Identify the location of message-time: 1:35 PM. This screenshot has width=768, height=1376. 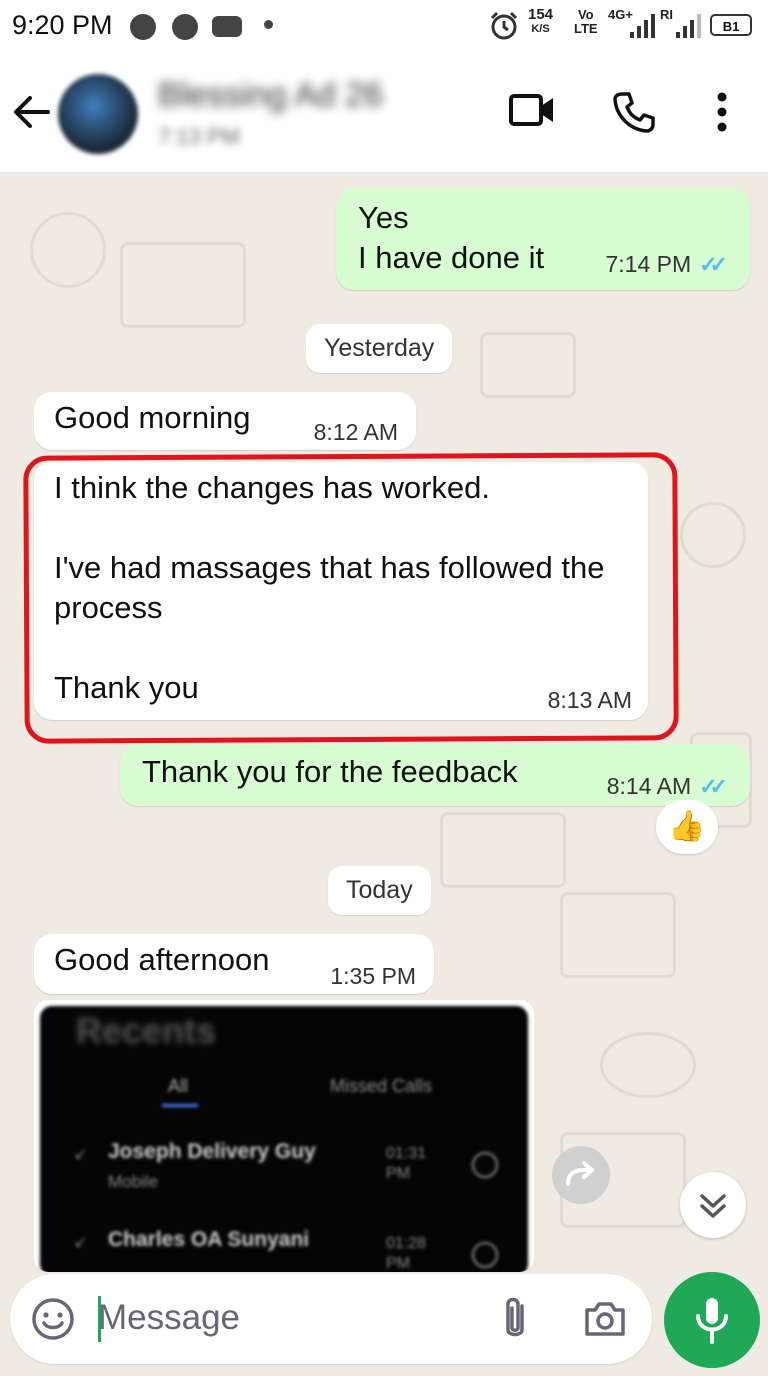
(373, 976).